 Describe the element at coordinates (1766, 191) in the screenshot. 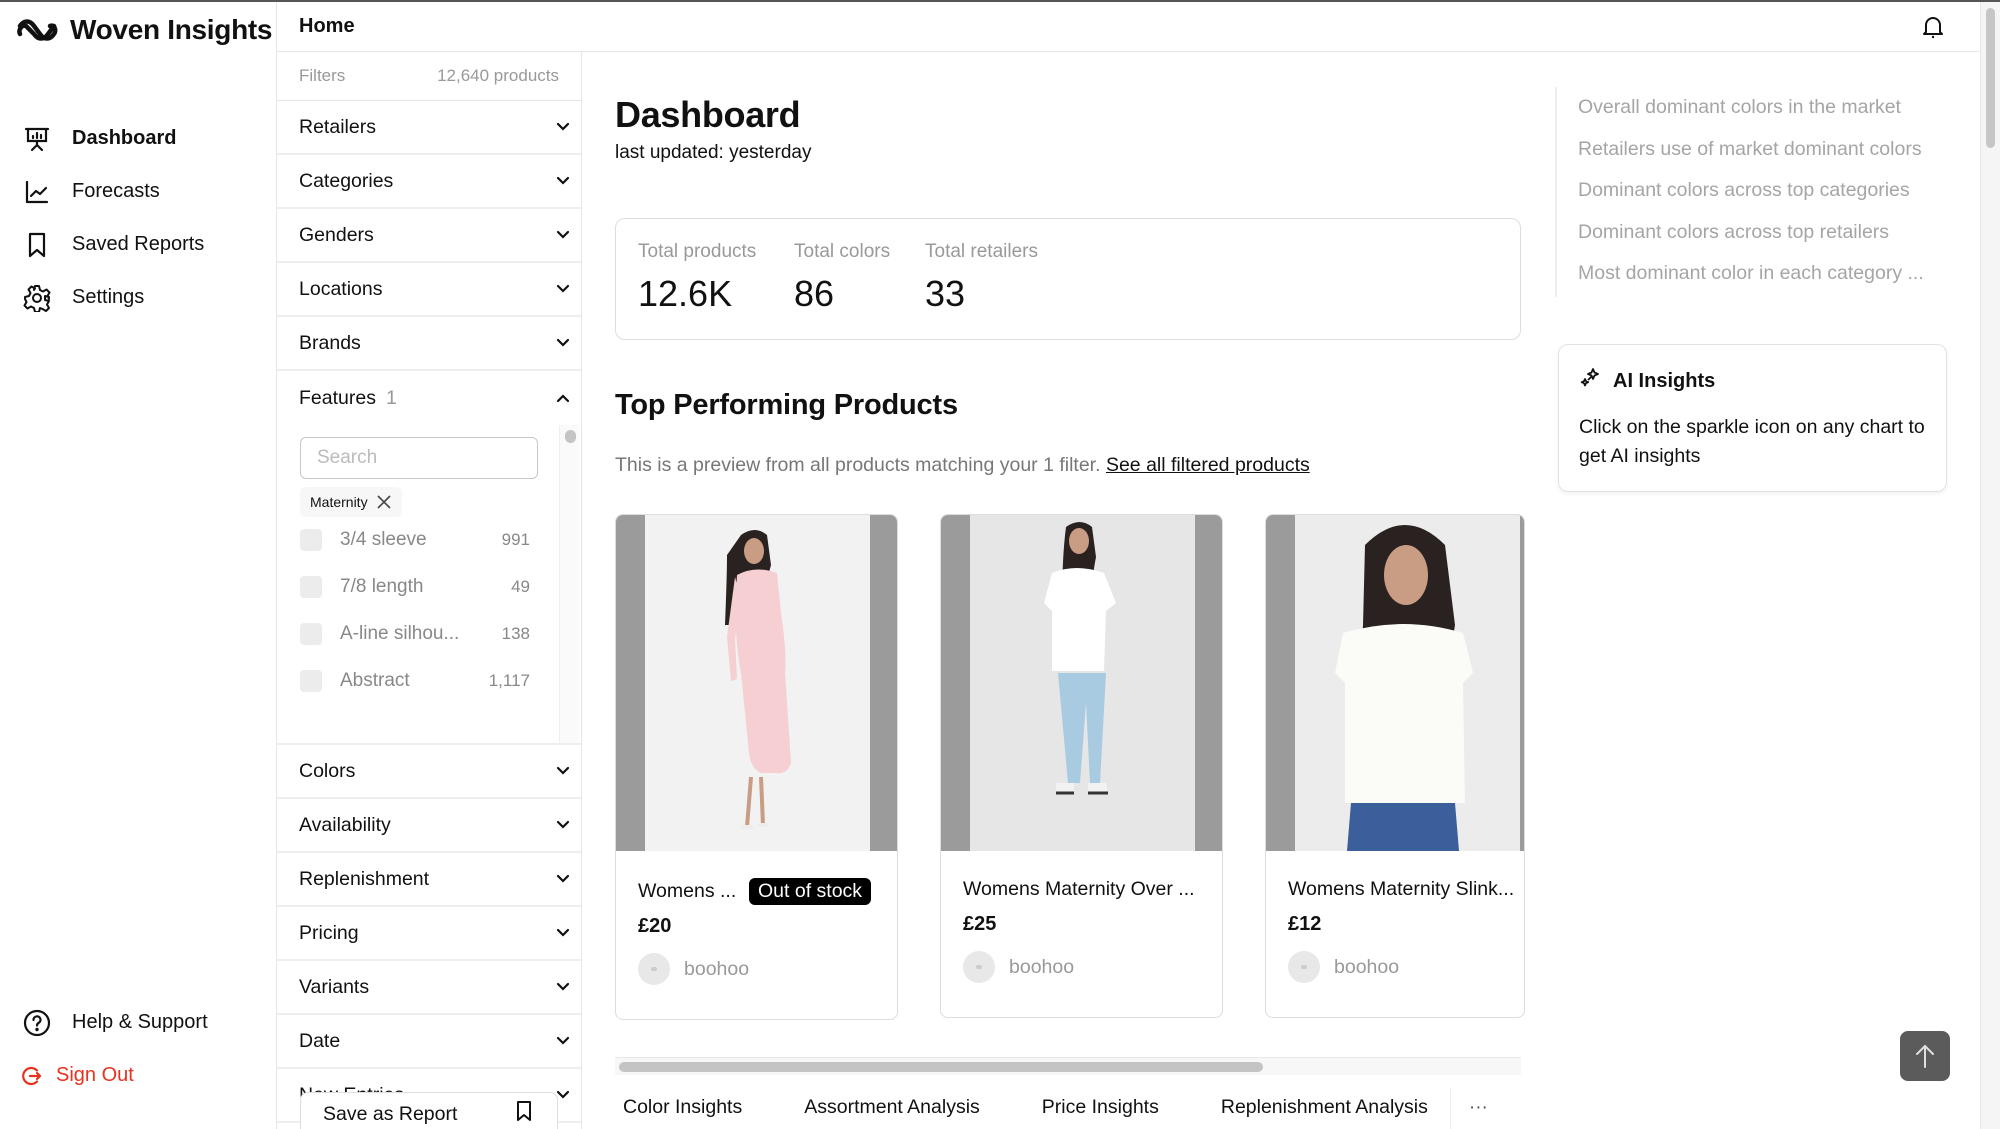

I see `toc-item: Dominant colors across top categories` at that location.